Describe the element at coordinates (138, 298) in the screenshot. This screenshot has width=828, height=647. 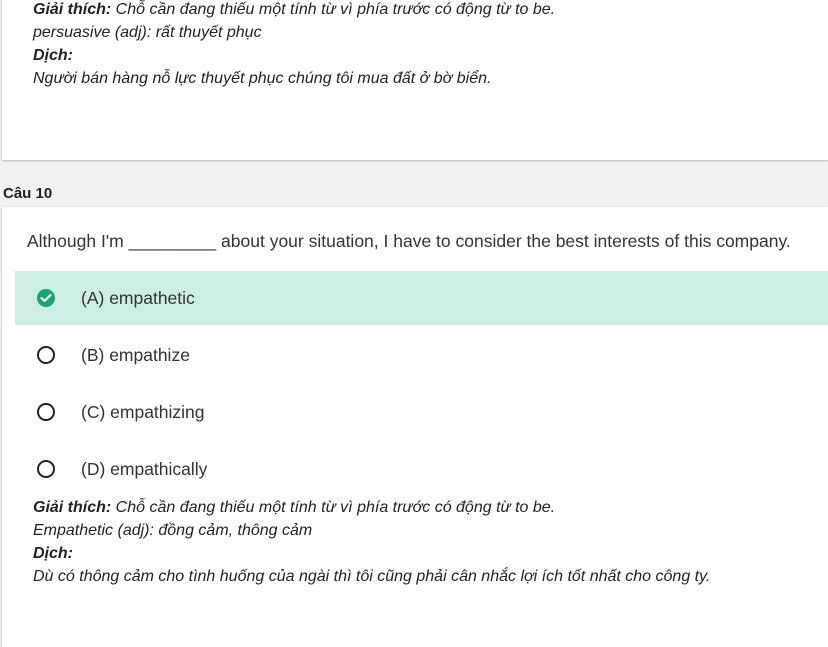
I see `option-label: (A) empathetic` at that location.